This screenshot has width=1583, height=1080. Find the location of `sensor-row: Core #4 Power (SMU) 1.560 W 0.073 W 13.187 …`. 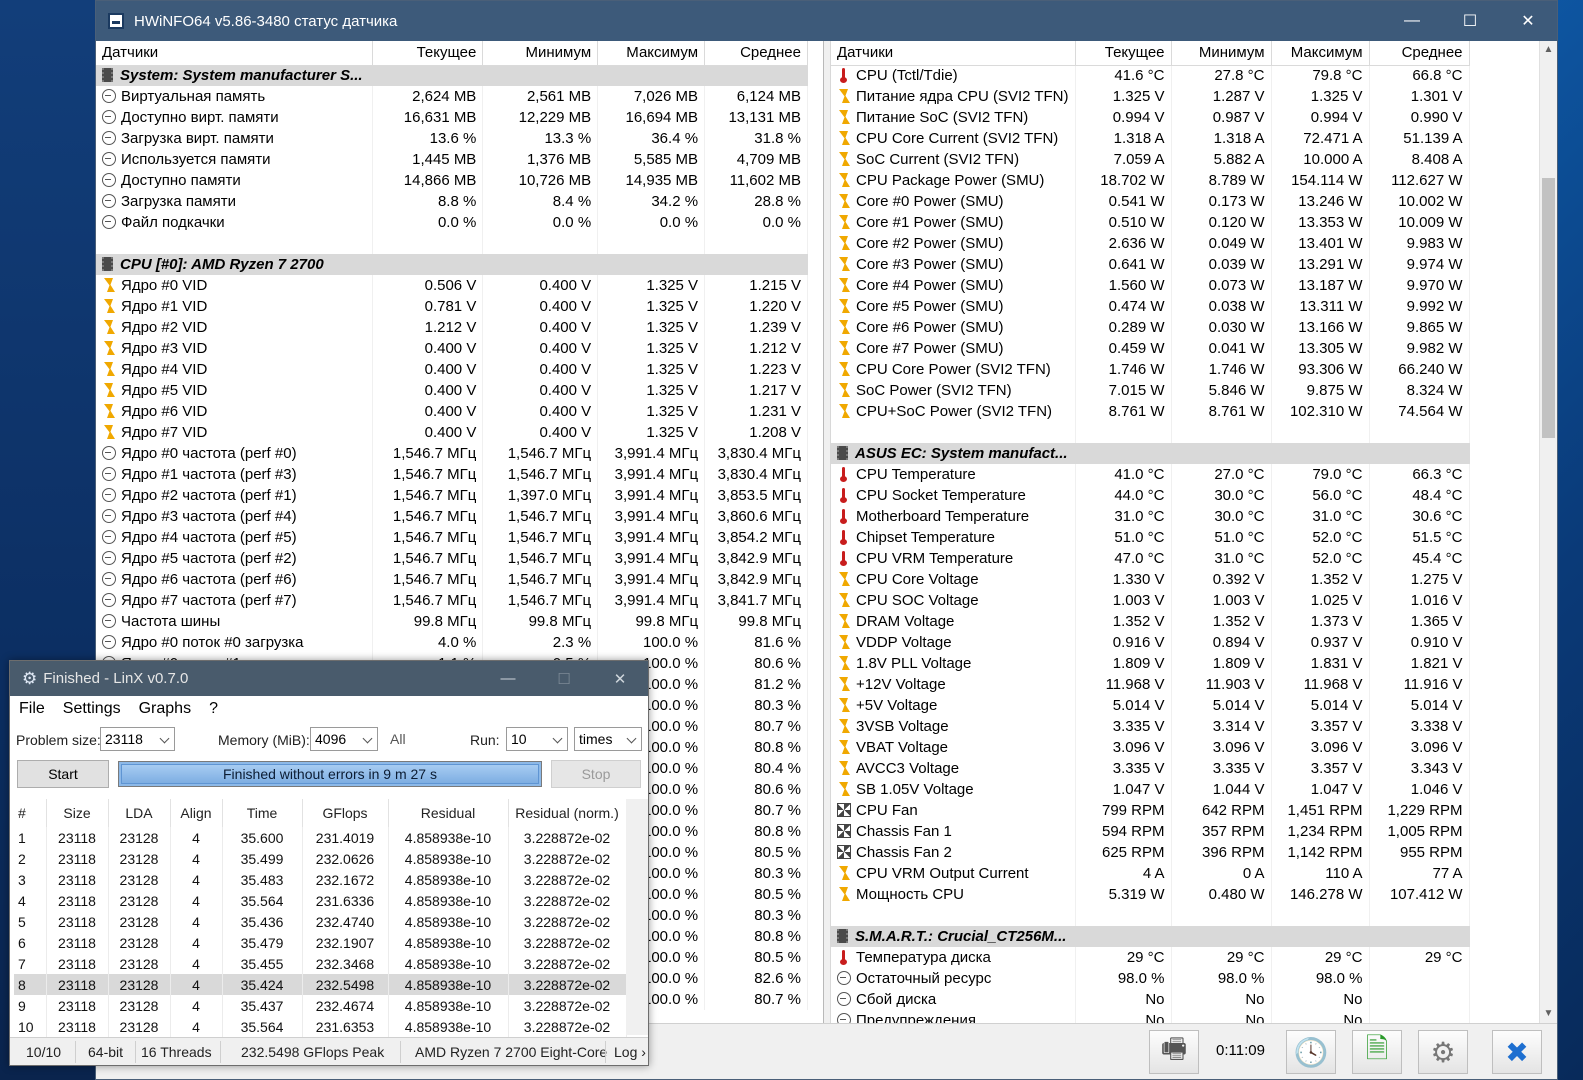

sensor-row: Core #4 Power (SMU) 1.560 W 0.073 W 13.187 … is located at coordinates (1150, 285).